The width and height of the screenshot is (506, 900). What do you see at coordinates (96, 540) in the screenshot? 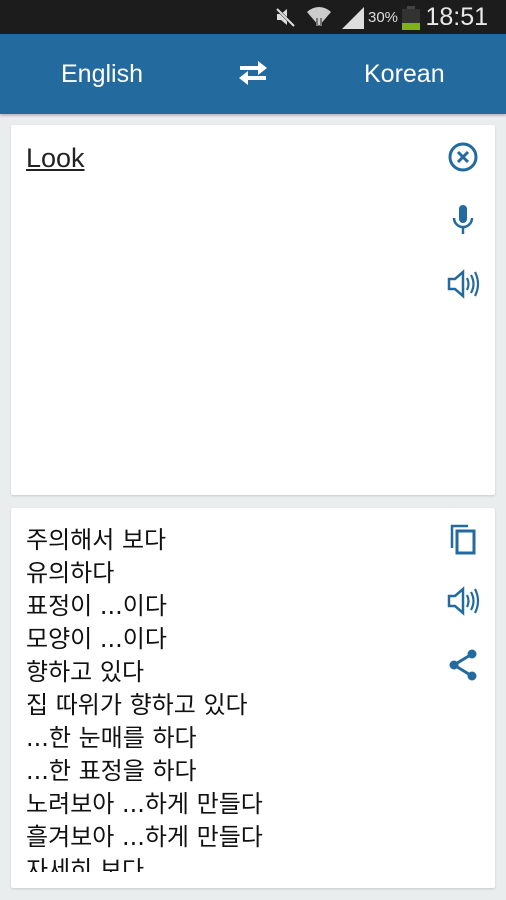
I see `translation-item: 주의해서 보다` at bounding box center [96, 540].